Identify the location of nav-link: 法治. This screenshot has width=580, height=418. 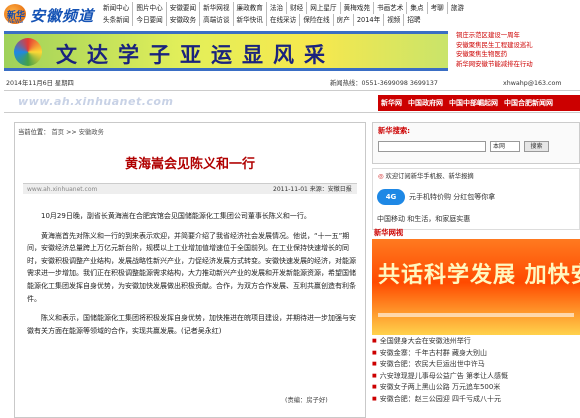
(275, 8).